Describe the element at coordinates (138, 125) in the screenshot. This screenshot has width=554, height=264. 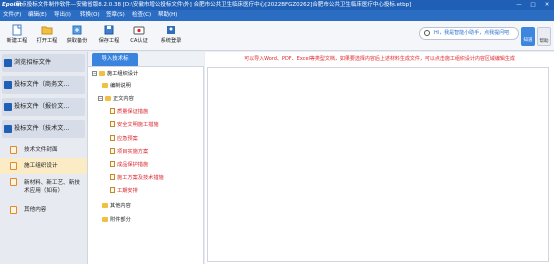
I see `tree-node-label: 安全文明施工措施` at that location.